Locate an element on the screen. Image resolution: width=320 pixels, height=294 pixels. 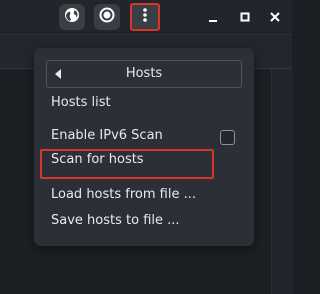
menu-item-enable-ipv6-scan: Enable IPv6 Scan is located at coordinates (107, 135).